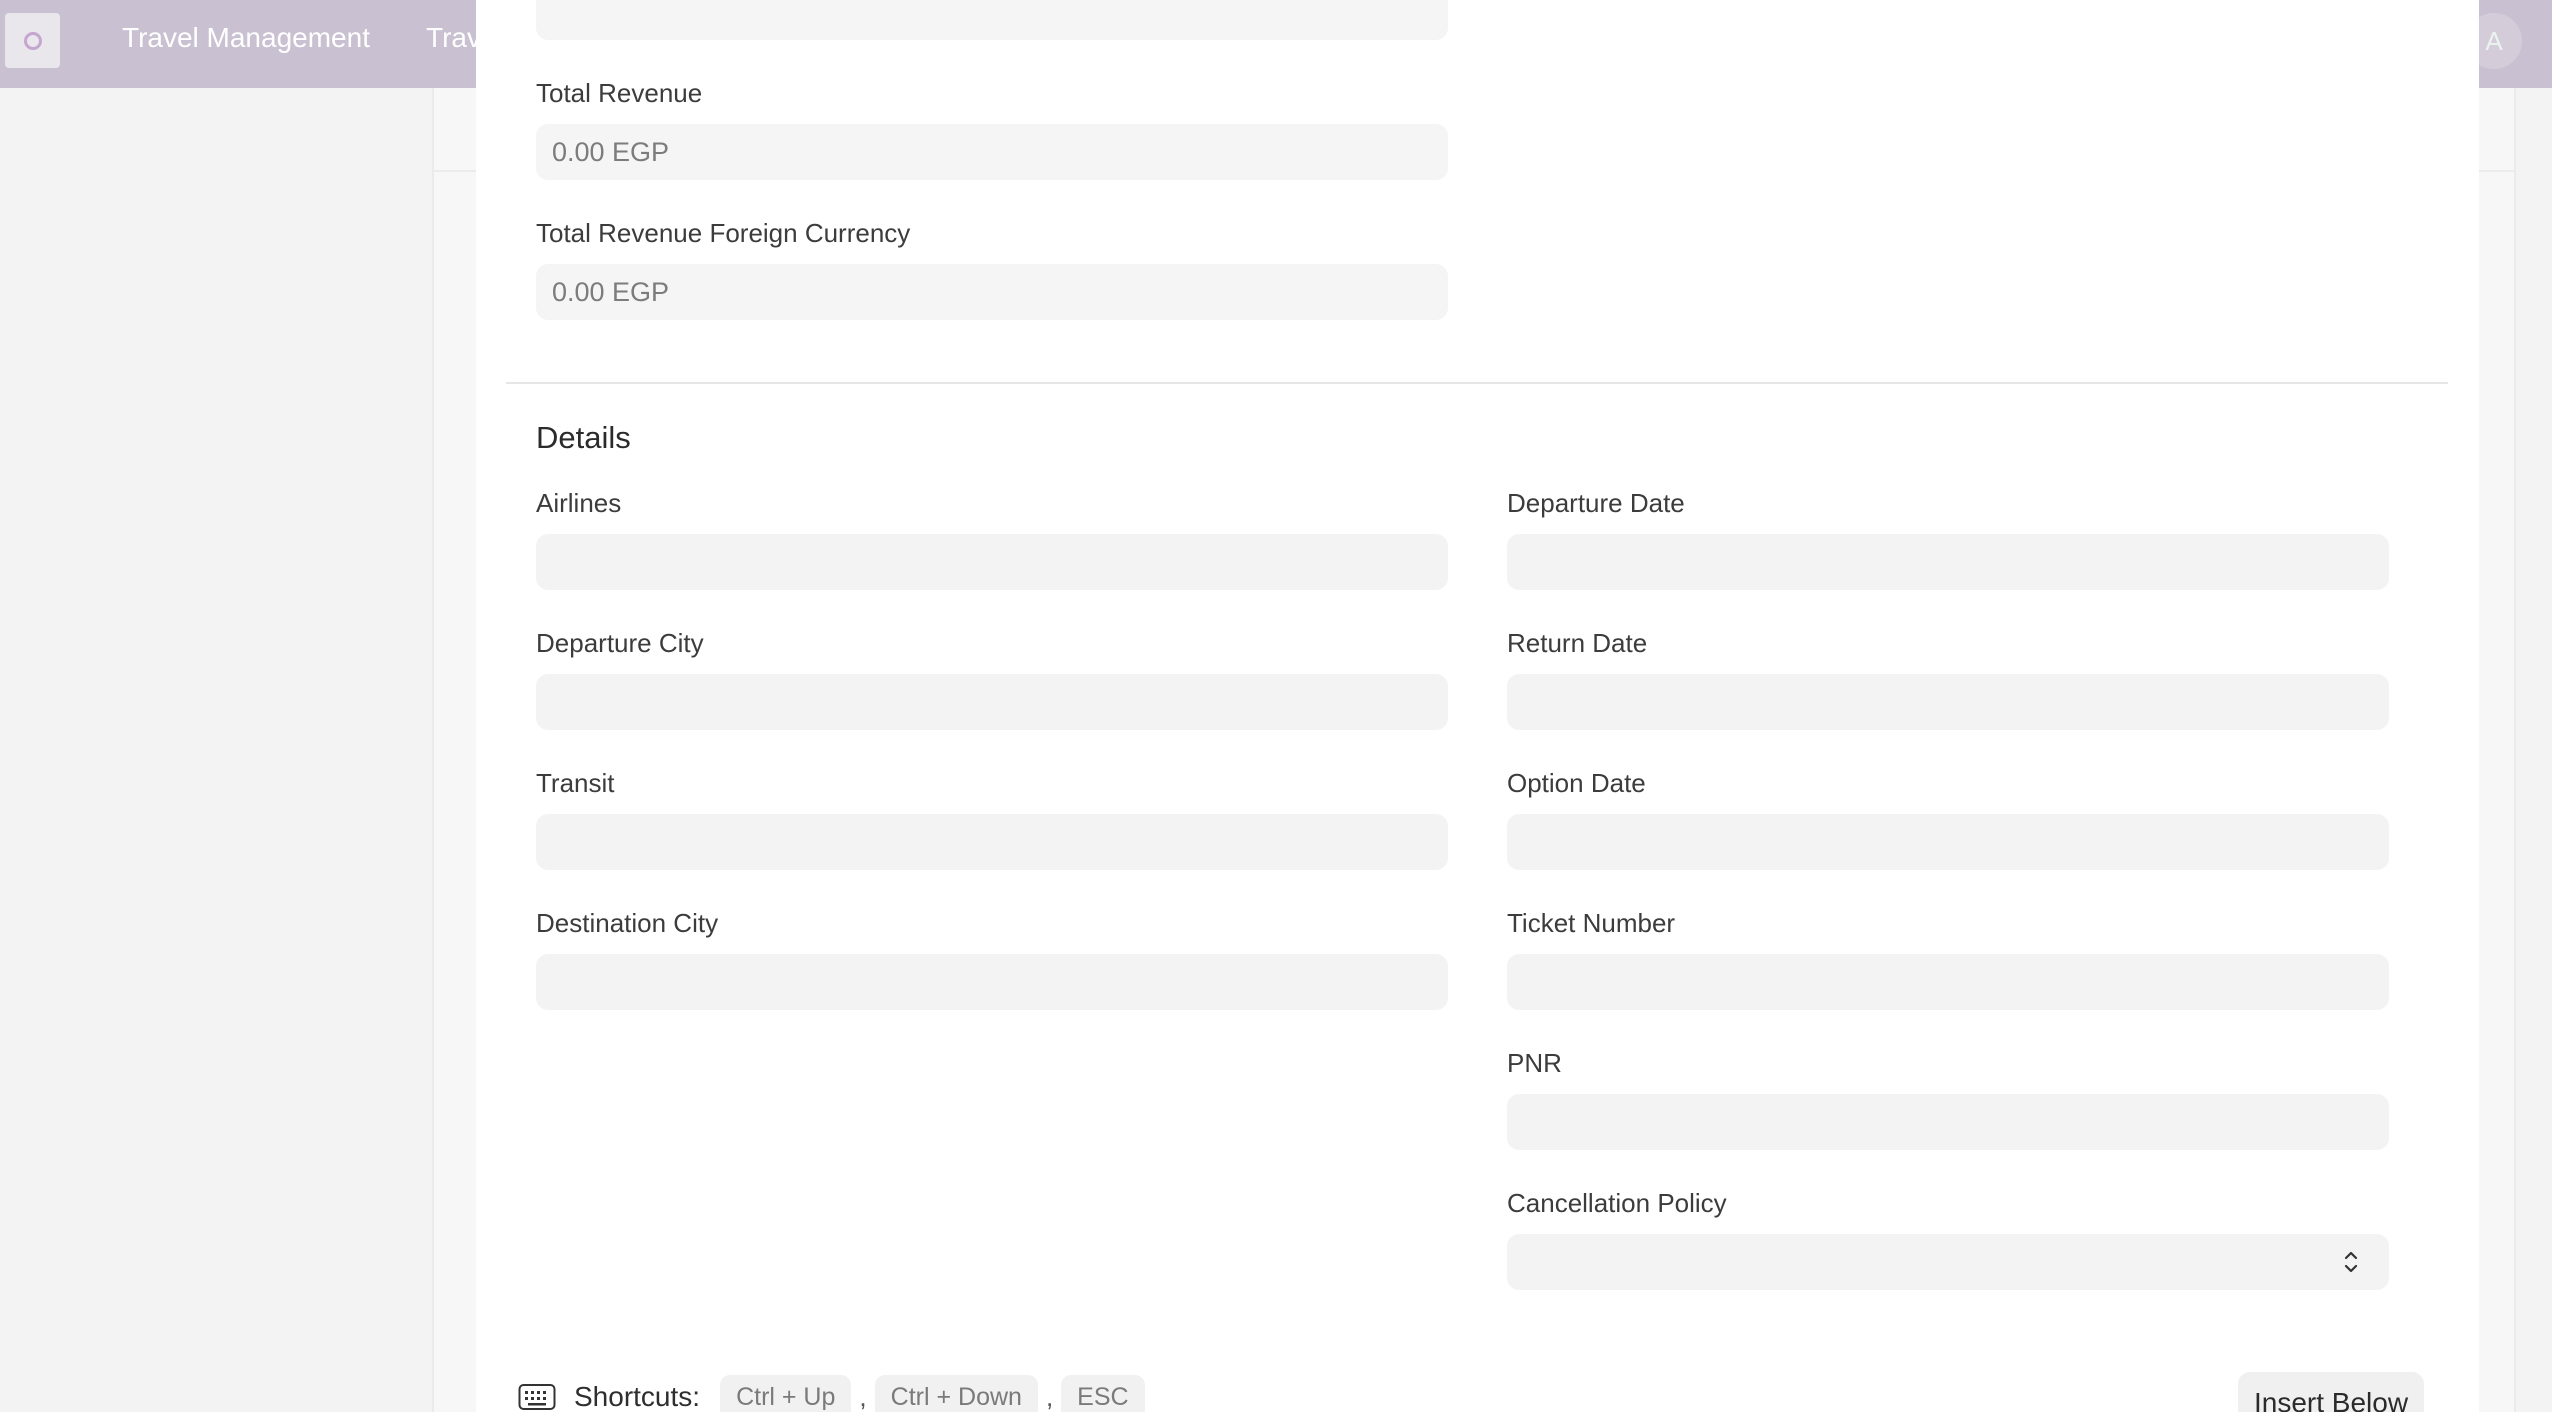  What do you see at coordinates (1948, 702) in the screenshot?
I see `return-date-input` at bounding box center [1948, 702].